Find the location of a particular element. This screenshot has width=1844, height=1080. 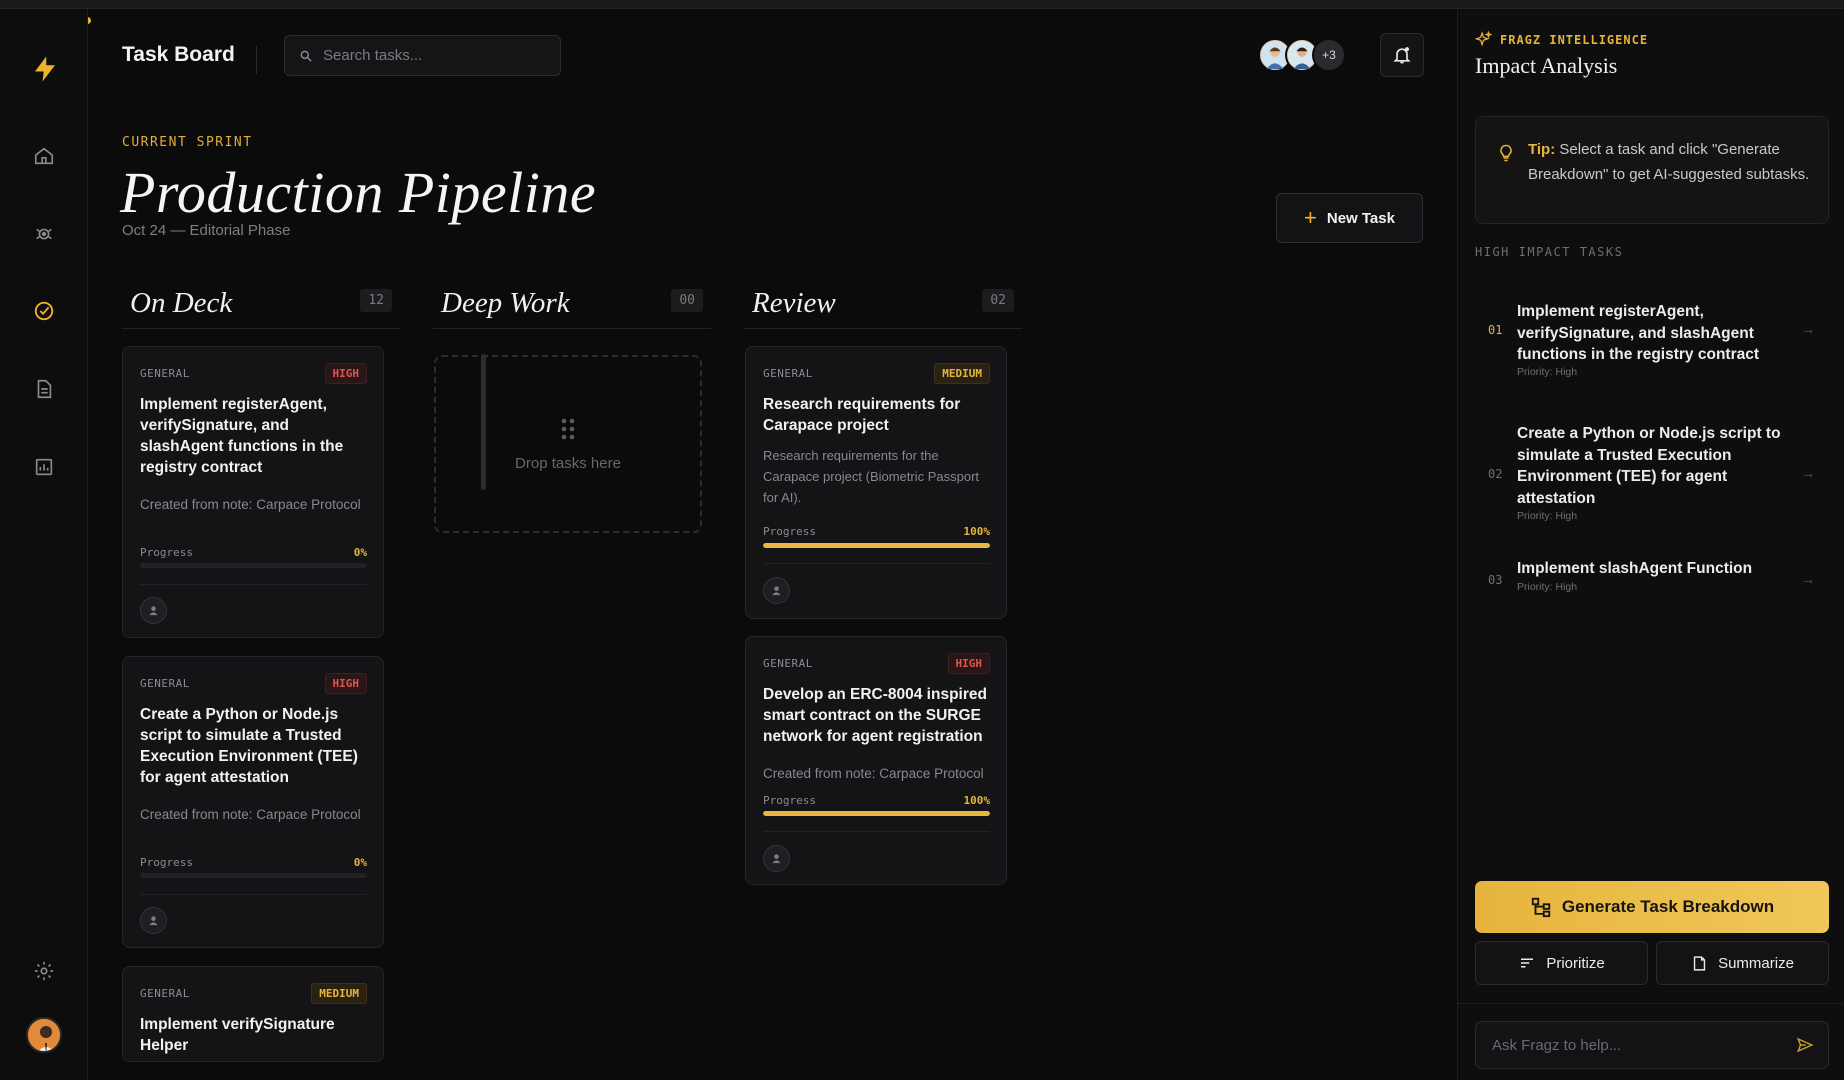

item-number: 01 is located at coordinates (1495, 330).